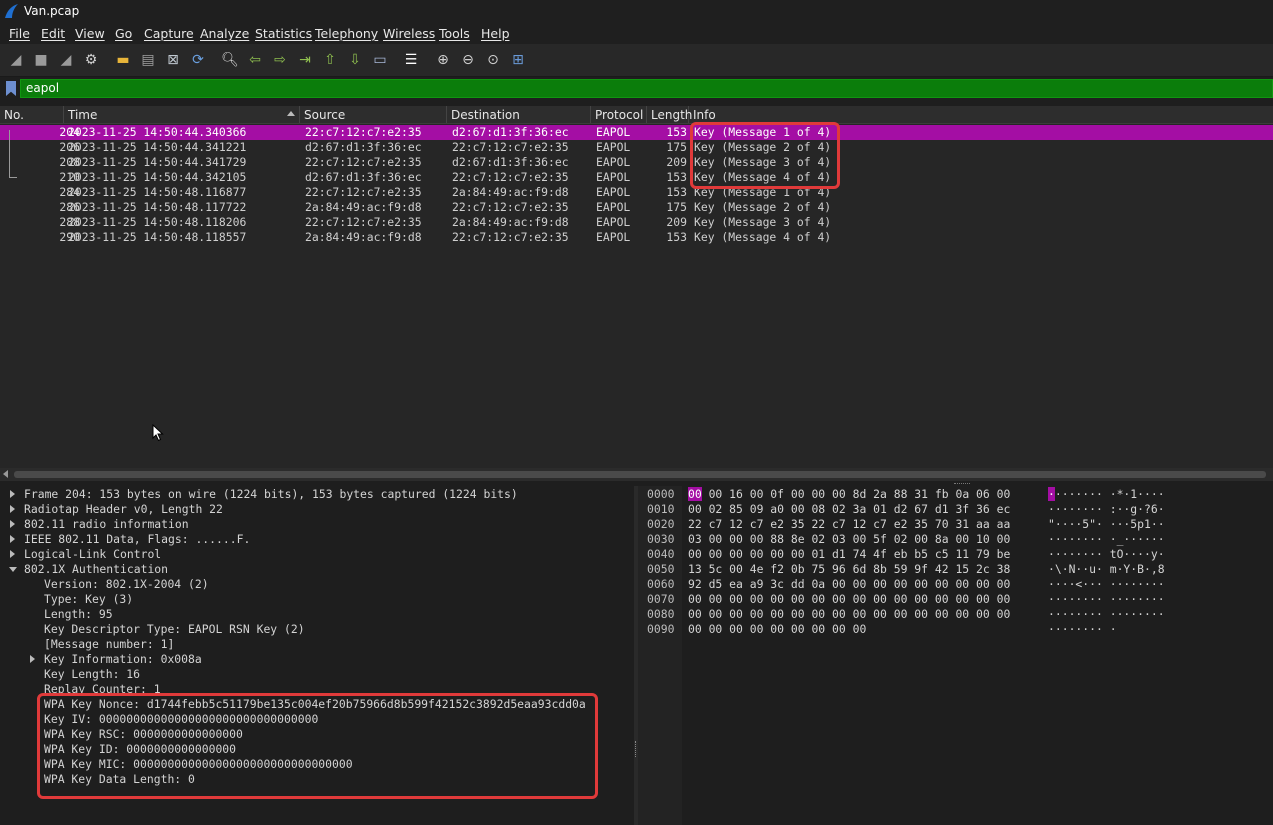 Image resolution: width=1273 pixels, height=825 pixels. Describe the element at coordinates (5, 474) in the screenshot. I see `scroll-left-icon` at that location.